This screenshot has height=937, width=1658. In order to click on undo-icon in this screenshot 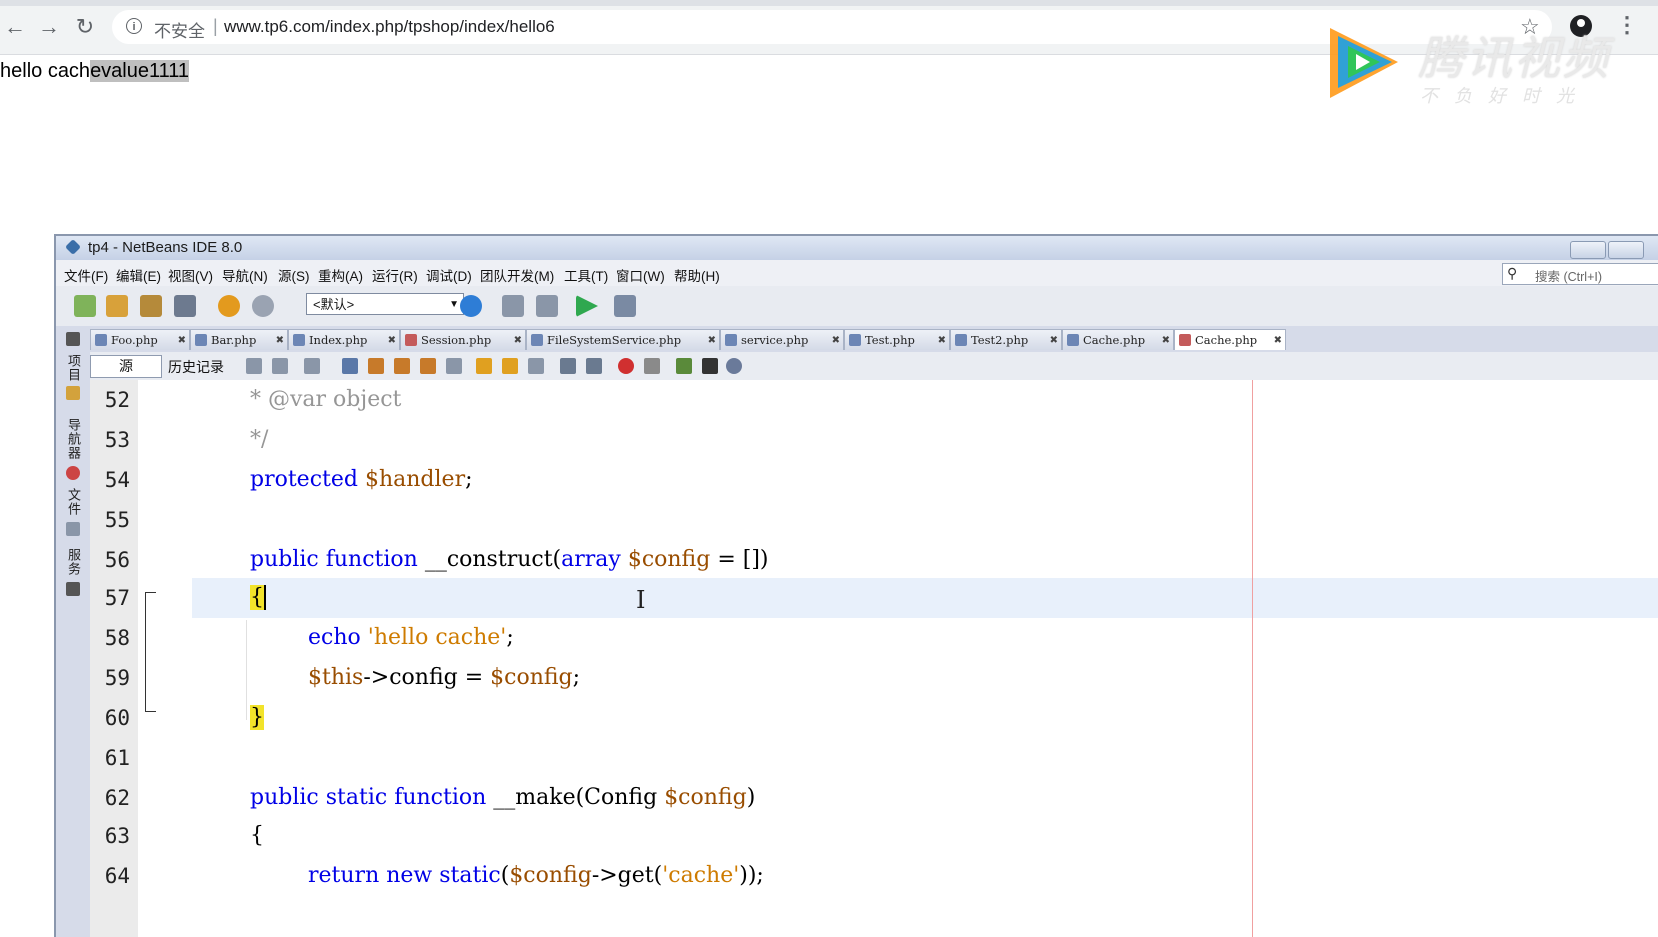, I will do `click(229, 306)`.